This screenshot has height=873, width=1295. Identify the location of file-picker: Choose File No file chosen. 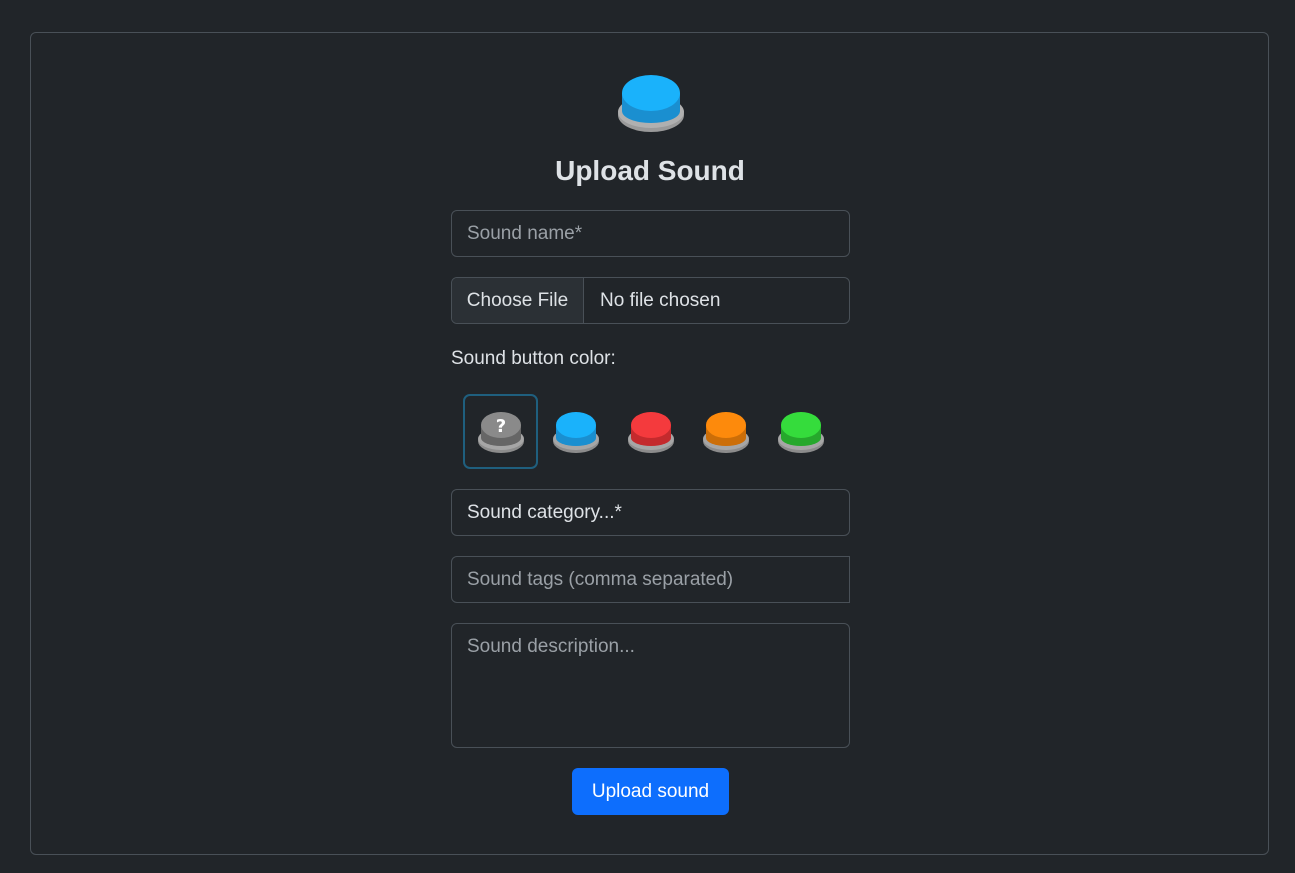
(650, 300).